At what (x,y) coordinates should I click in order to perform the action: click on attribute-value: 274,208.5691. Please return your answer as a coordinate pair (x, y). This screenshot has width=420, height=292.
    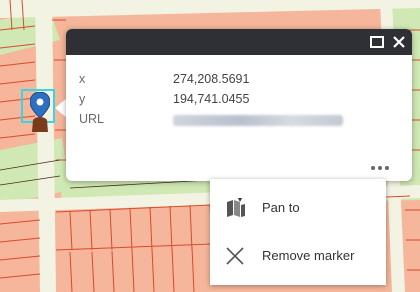
    Looking at the image, I should click on (211, 79).